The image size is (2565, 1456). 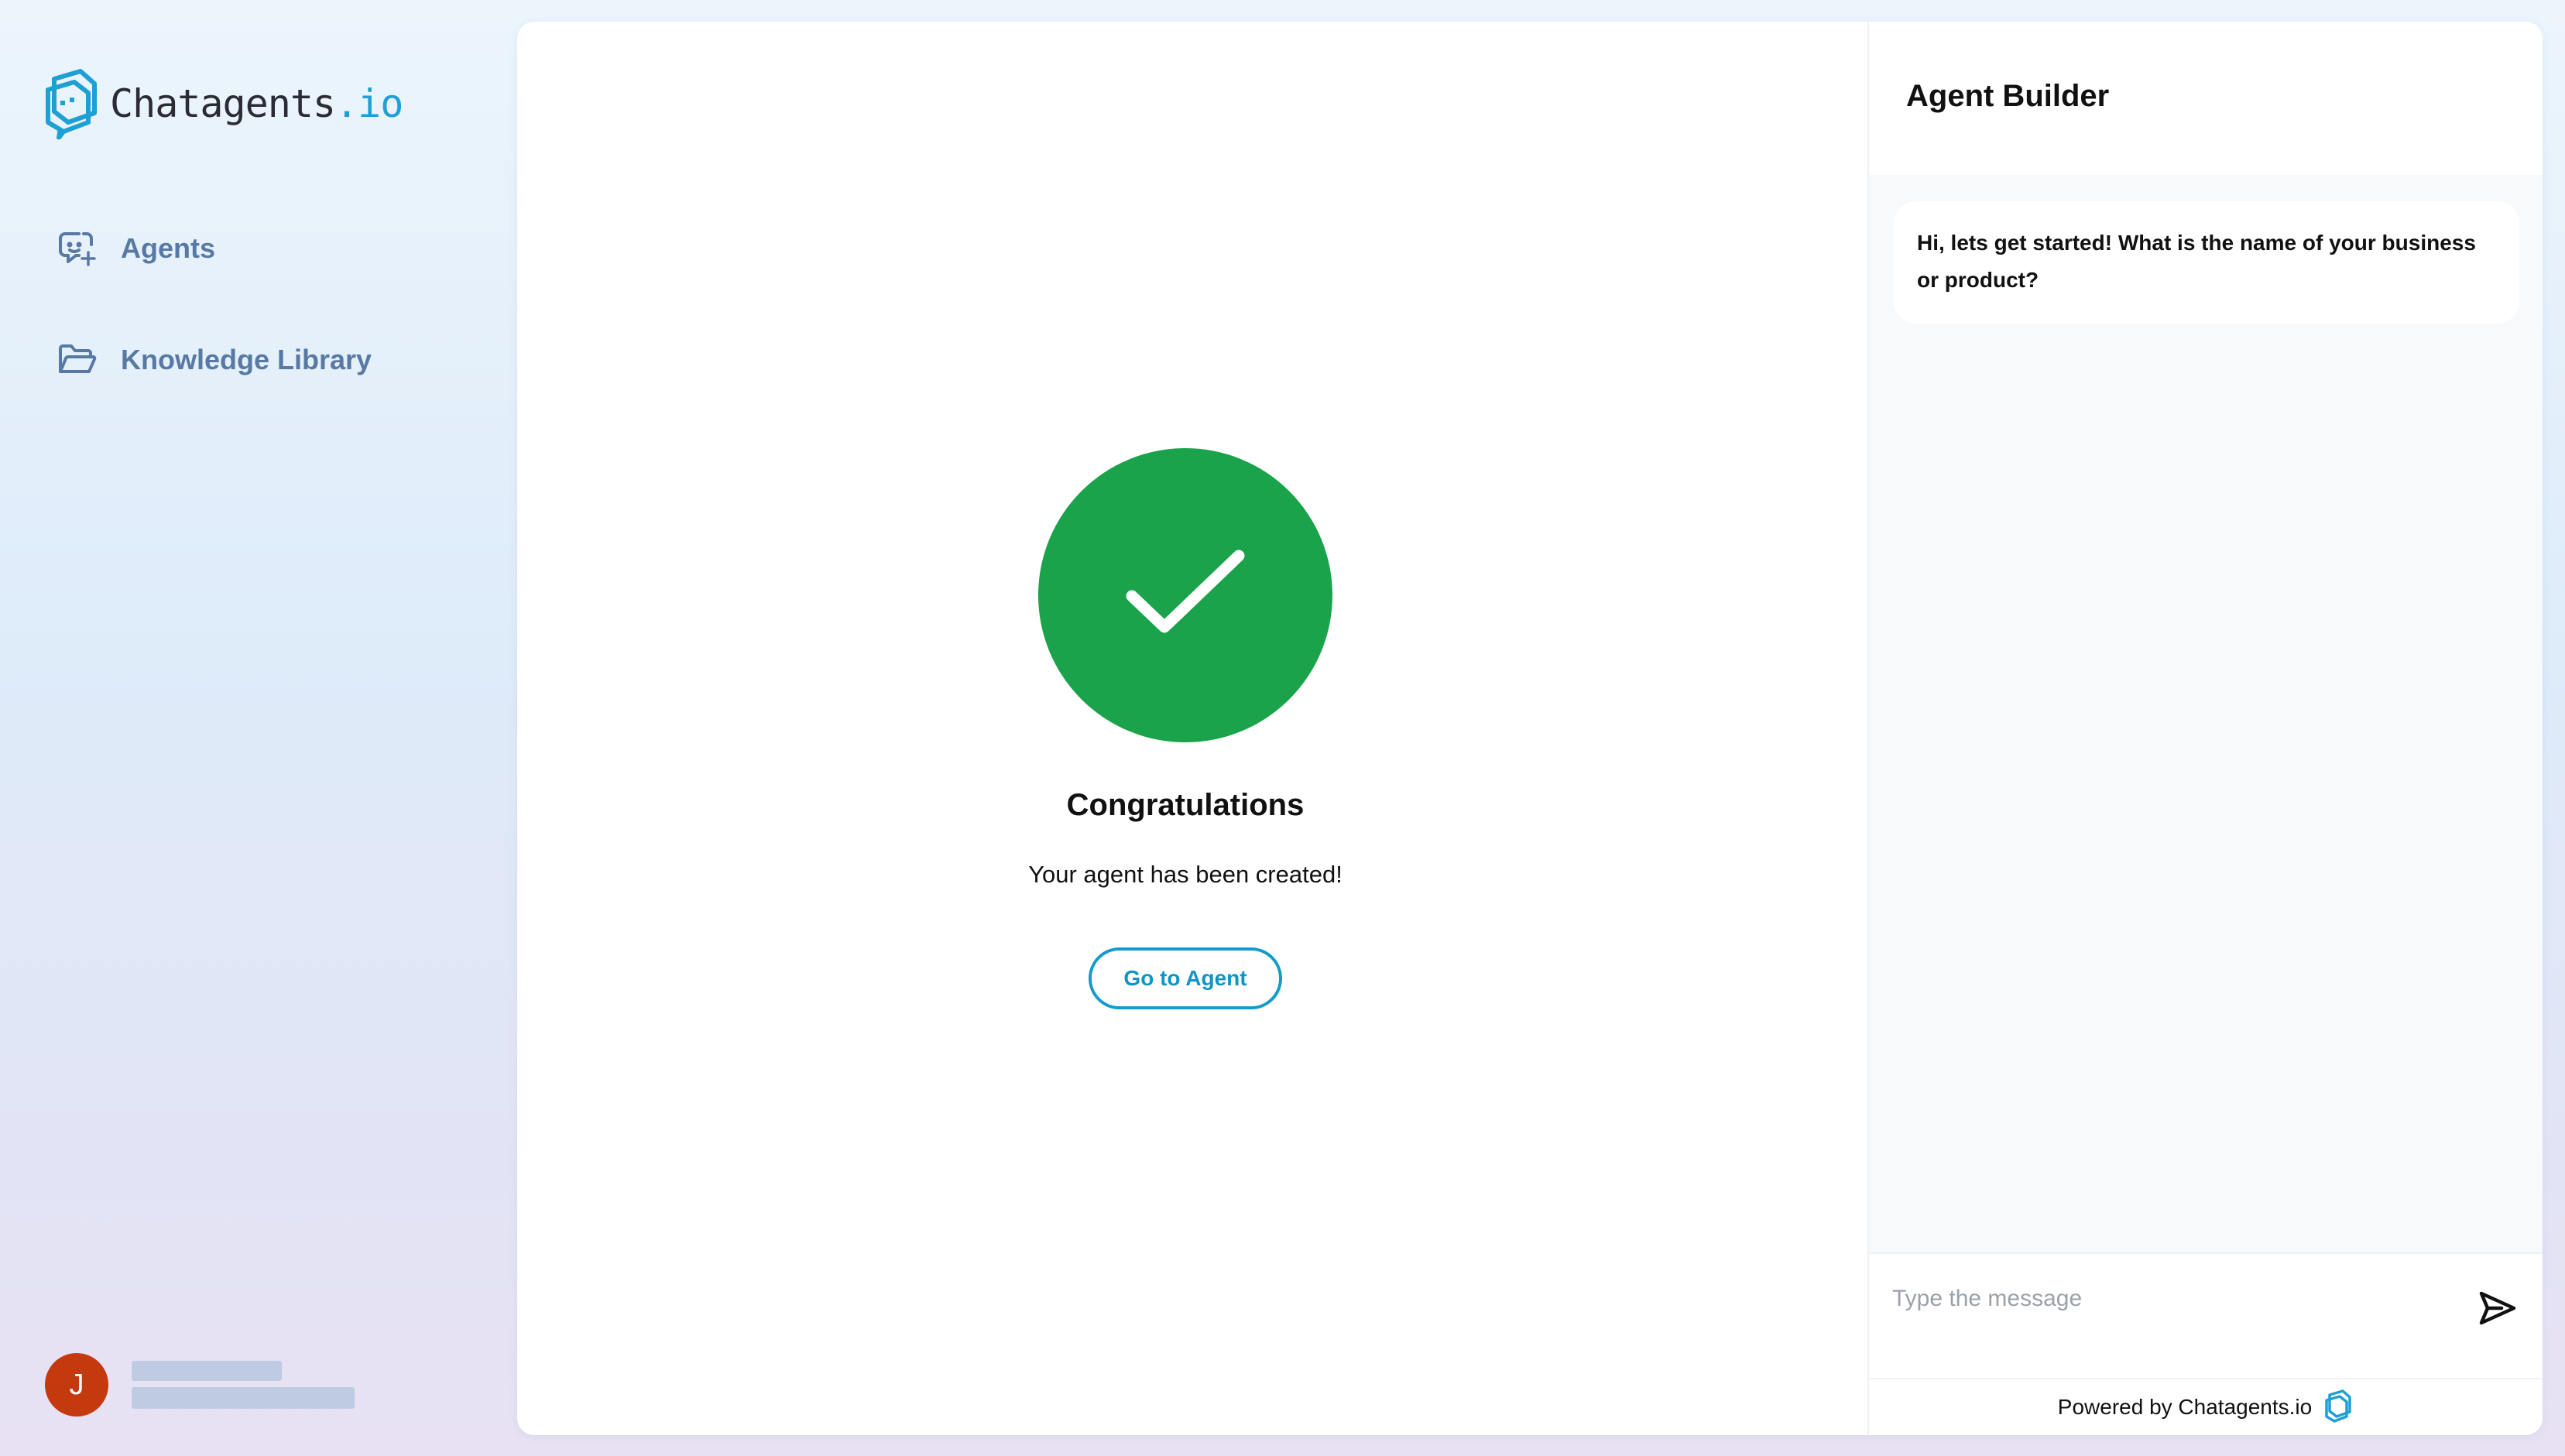 What do you see at coordinates (1185, 805) in the screenshot?
I see `page-title: Congratulations` at bounding box center [1185, 805].